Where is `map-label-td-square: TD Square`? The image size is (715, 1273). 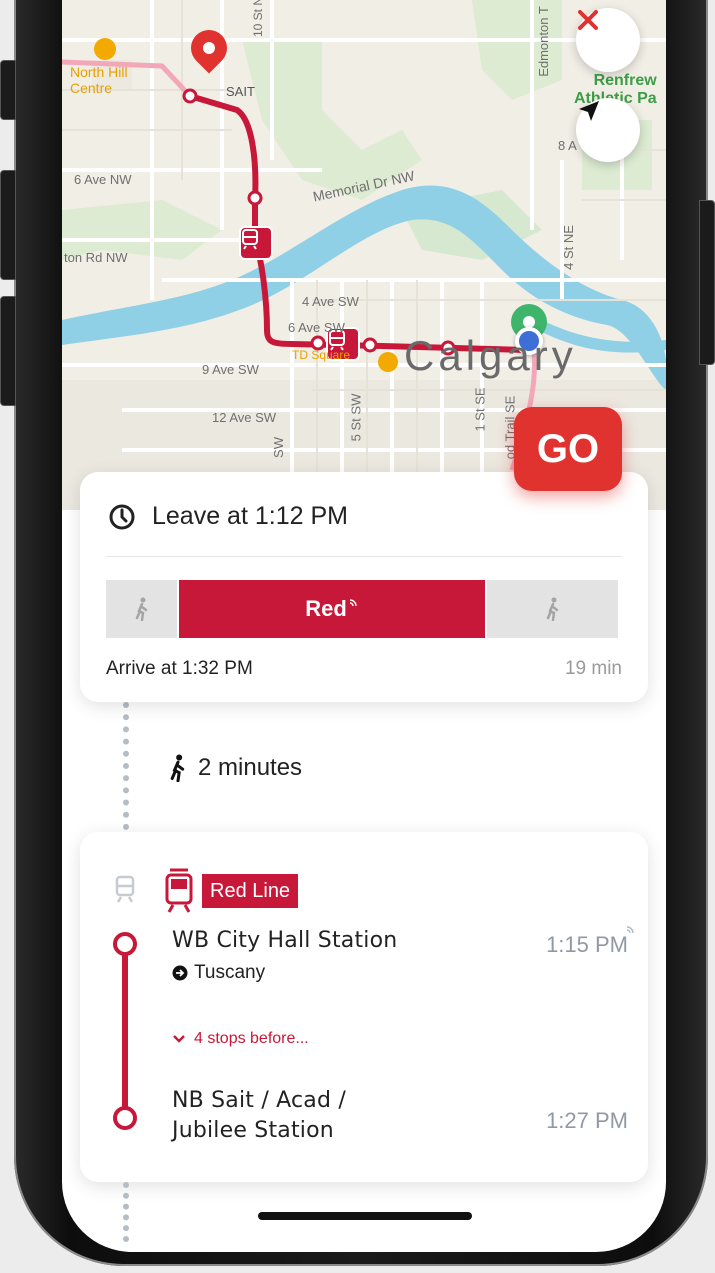
map-label-td-square: TD Square is located at coordinates (321, 355).